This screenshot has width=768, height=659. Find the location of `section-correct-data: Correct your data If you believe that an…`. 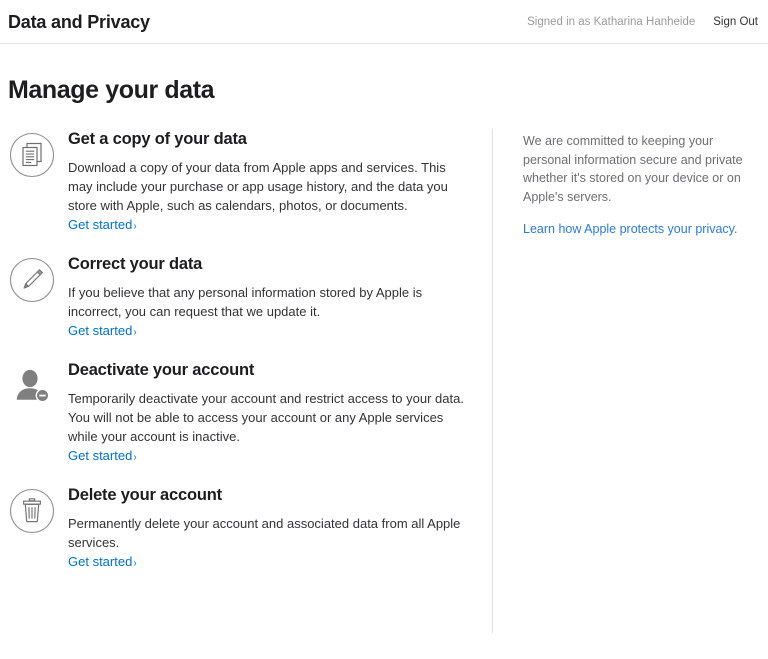

section-correct-data: Correct your data If you believe that an… is located at coordinates (250, 297).